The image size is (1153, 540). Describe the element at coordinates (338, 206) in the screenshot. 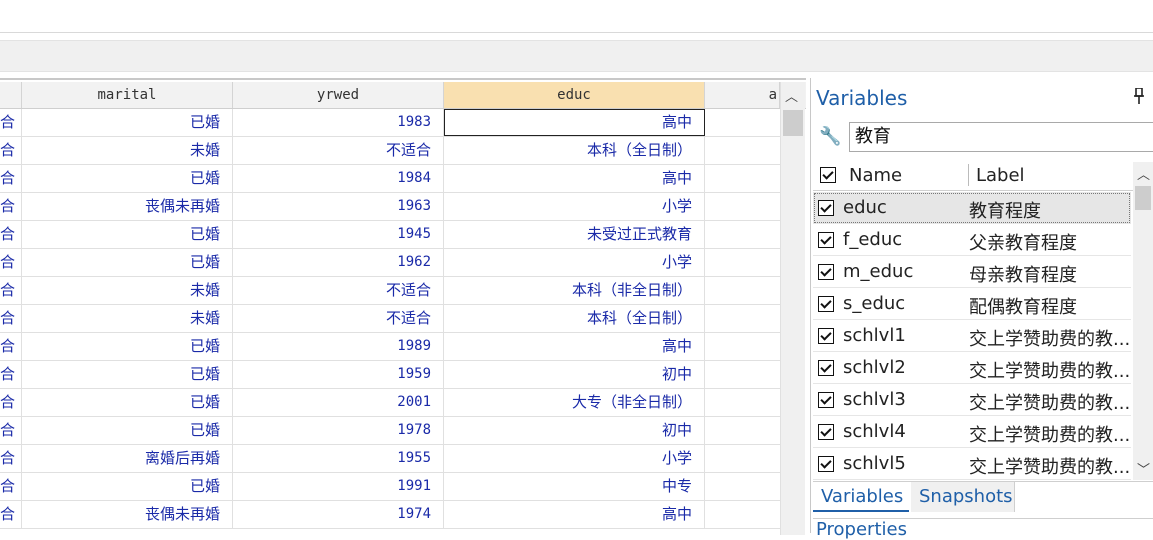

I see `cell-yrwed: 1963` at that location.